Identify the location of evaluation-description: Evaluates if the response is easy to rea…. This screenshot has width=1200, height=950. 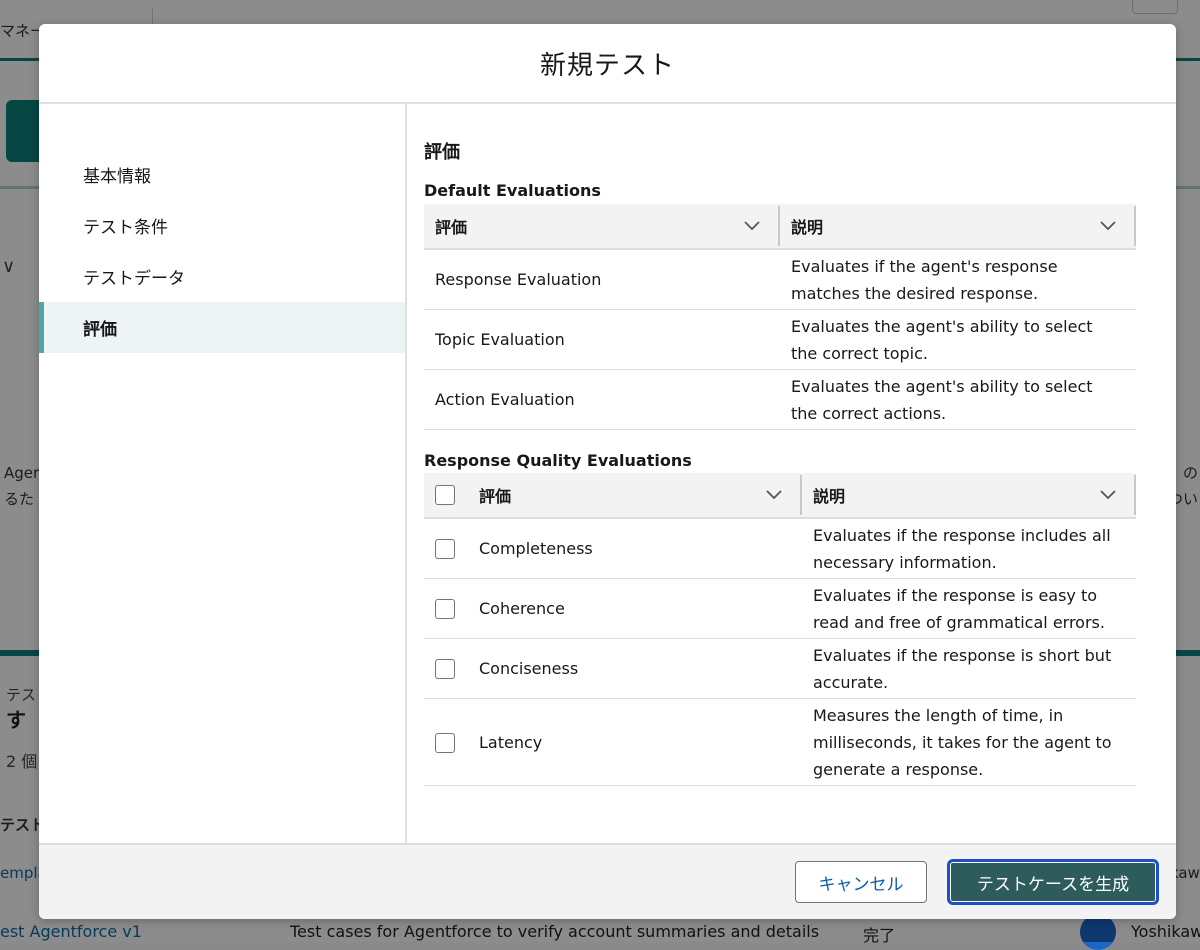
(959, 608).